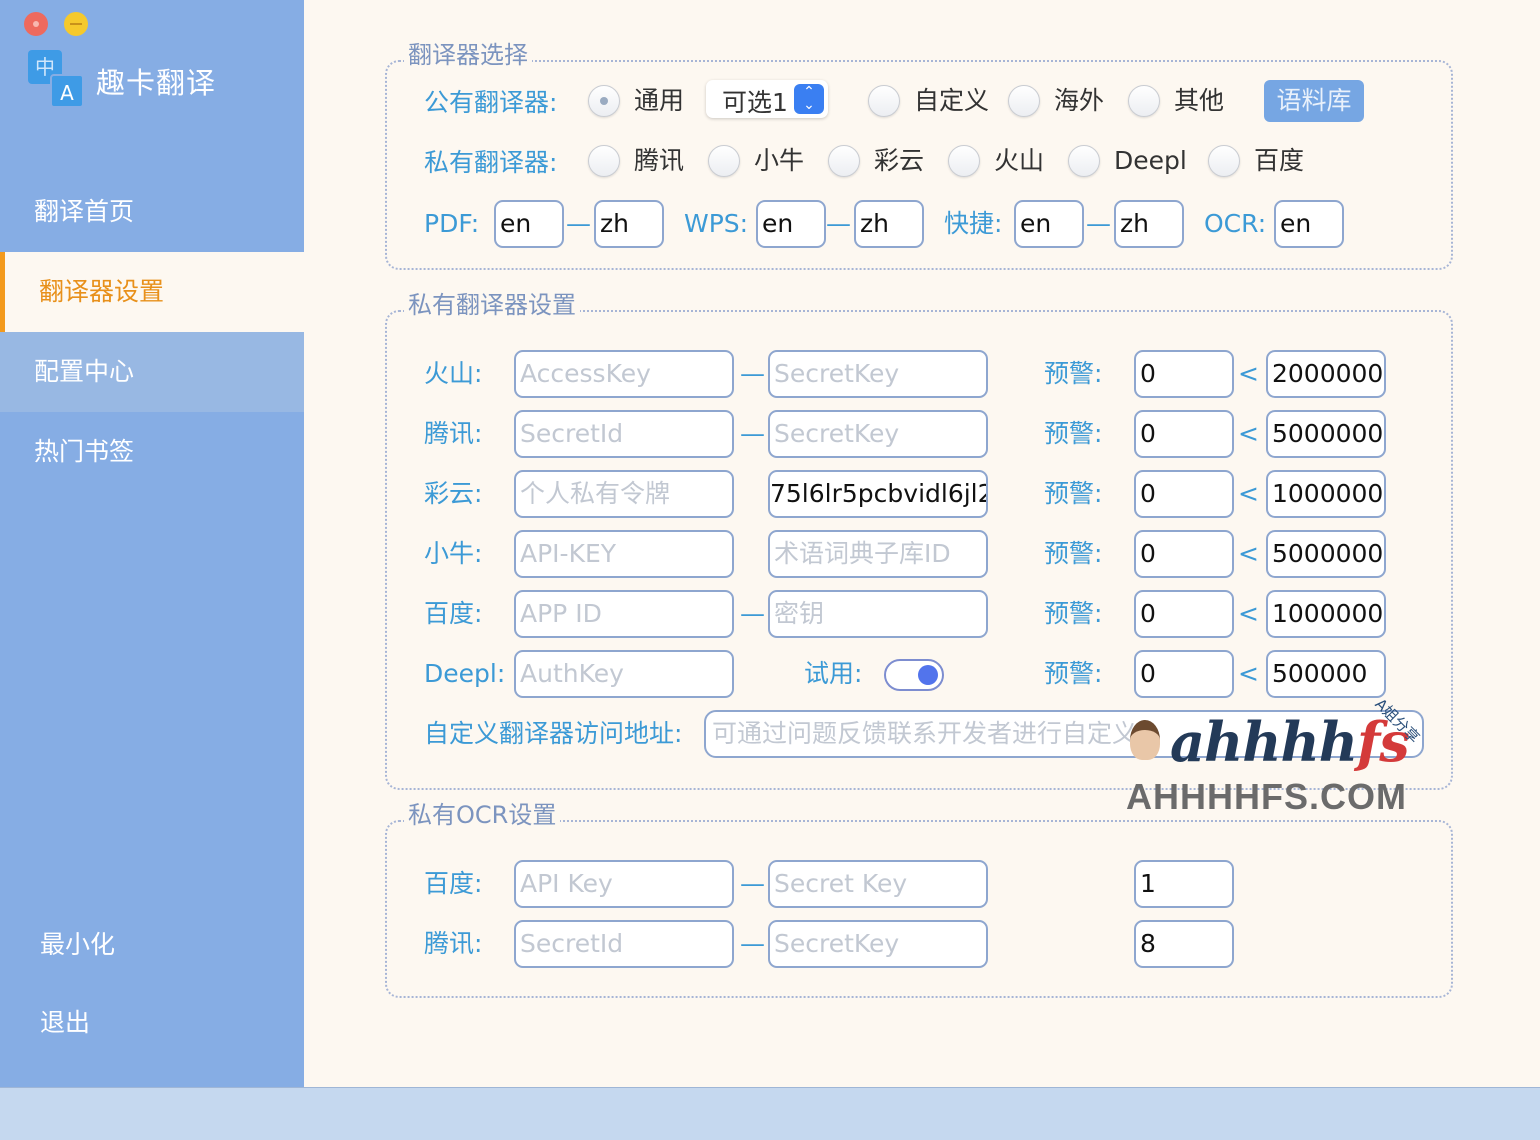 Image resolution: width=1540 pixels, height=1140 pixels. I want to click on public-translator-label: 公有翻译器:, so click(491, 102).